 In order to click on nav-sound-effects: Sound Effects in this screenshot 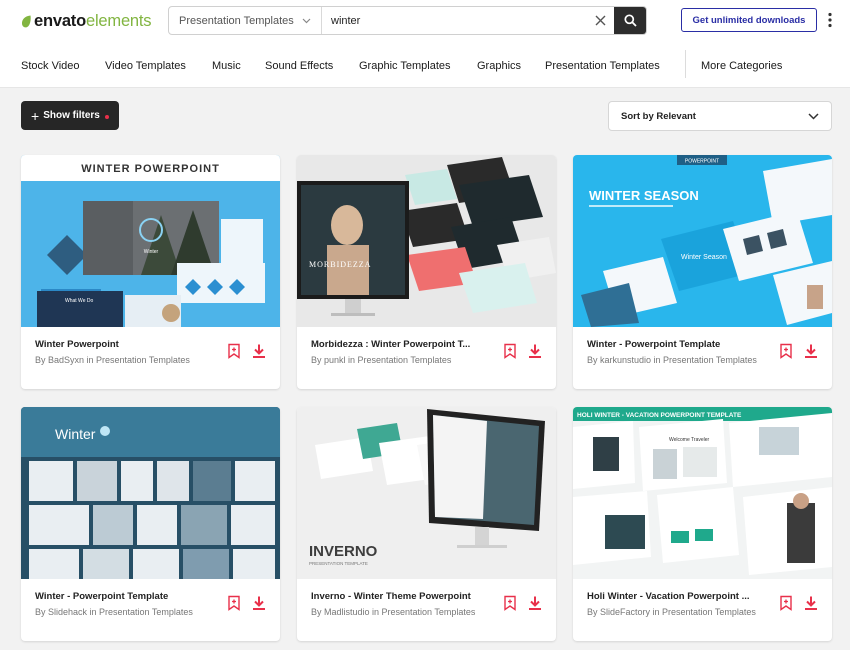, I will do `click(299, 66)`.